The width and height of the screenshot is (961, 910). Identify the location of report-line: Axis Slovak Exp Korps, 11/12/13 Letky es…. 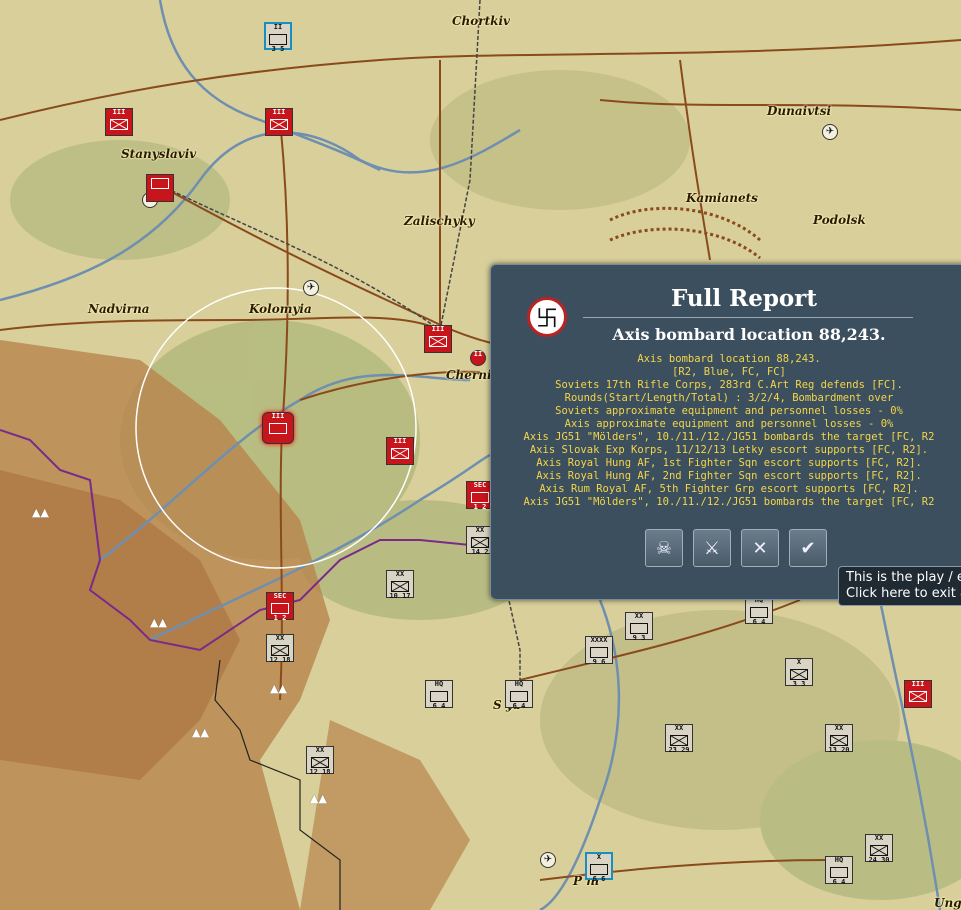
(729, 450).